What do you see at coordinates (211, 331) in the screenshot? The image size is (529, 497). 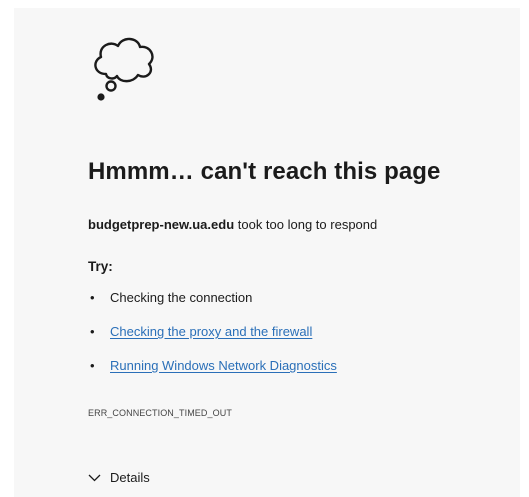 I see `proxy-firewall-link: Checking the proxy and the firewall` at bounding box center [211, 331].